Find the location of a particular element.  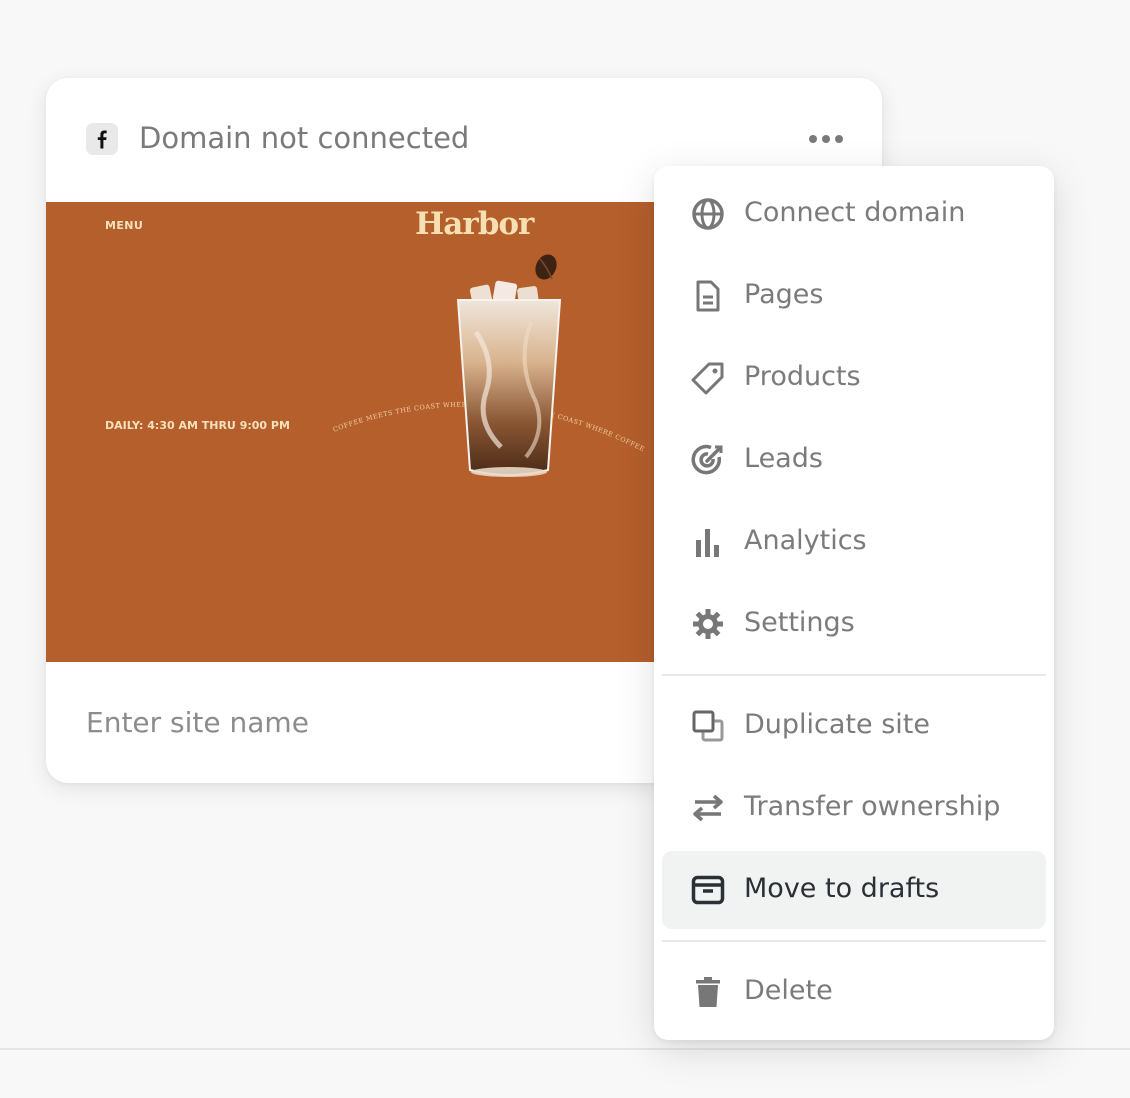

more-options-button is located at coordinates (826, 139).